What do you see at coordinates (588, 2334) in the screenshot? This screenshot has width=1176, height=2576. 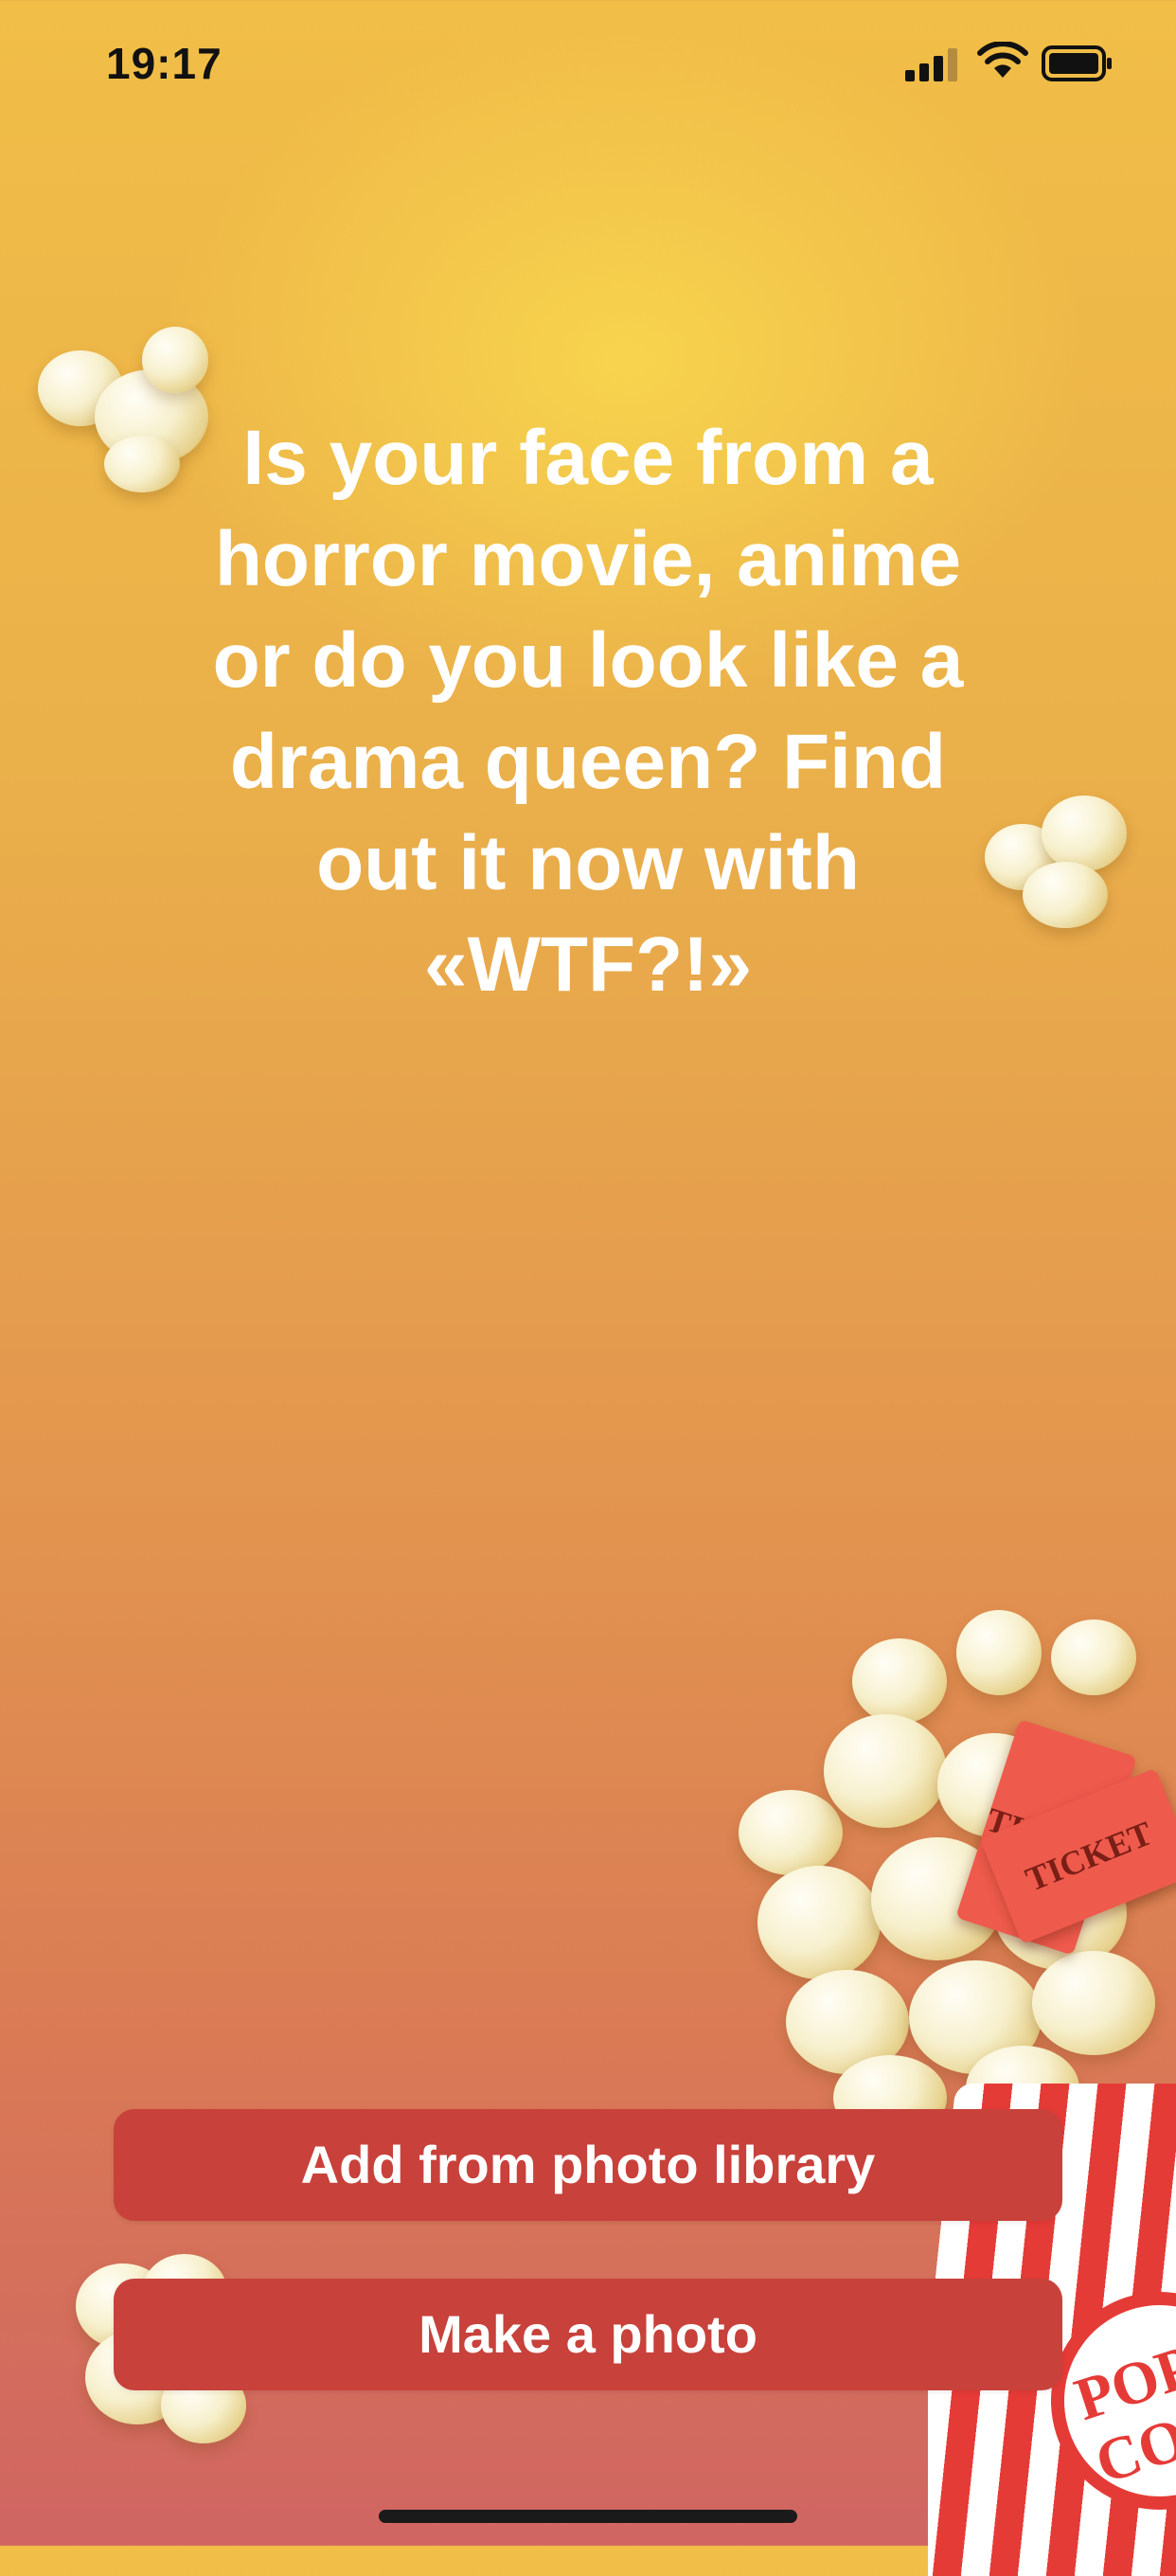 I see `make-photo-button: Make a photo` at bounding box center [588, 2334].